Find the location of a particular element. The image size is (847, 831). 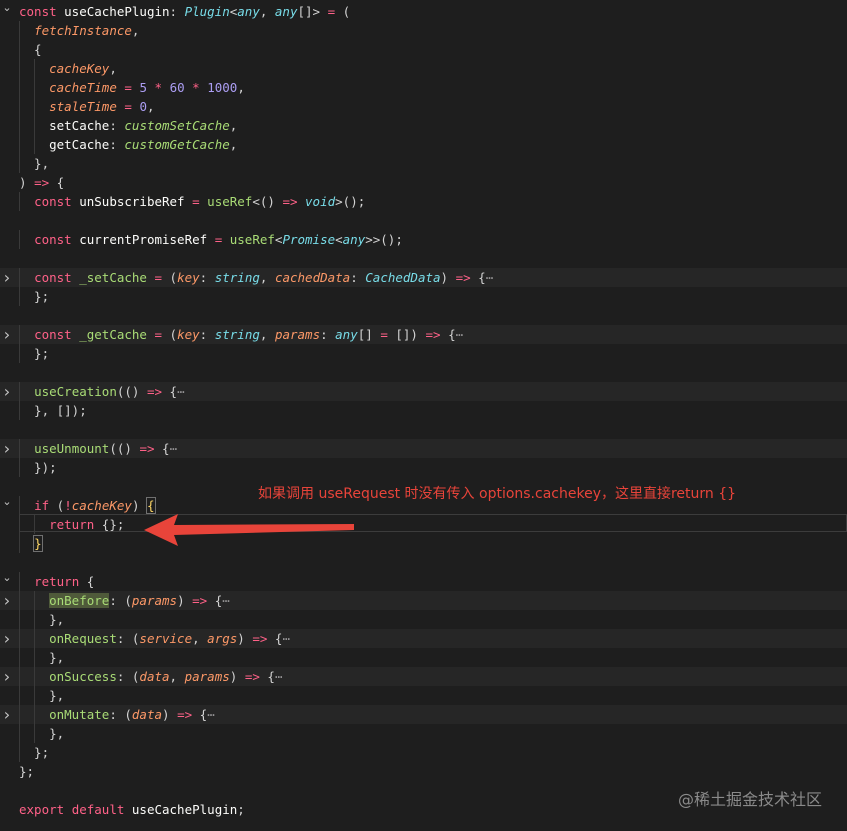

code-text: onBefore: (params) => {⋯ is located at coordinates (124, 600).